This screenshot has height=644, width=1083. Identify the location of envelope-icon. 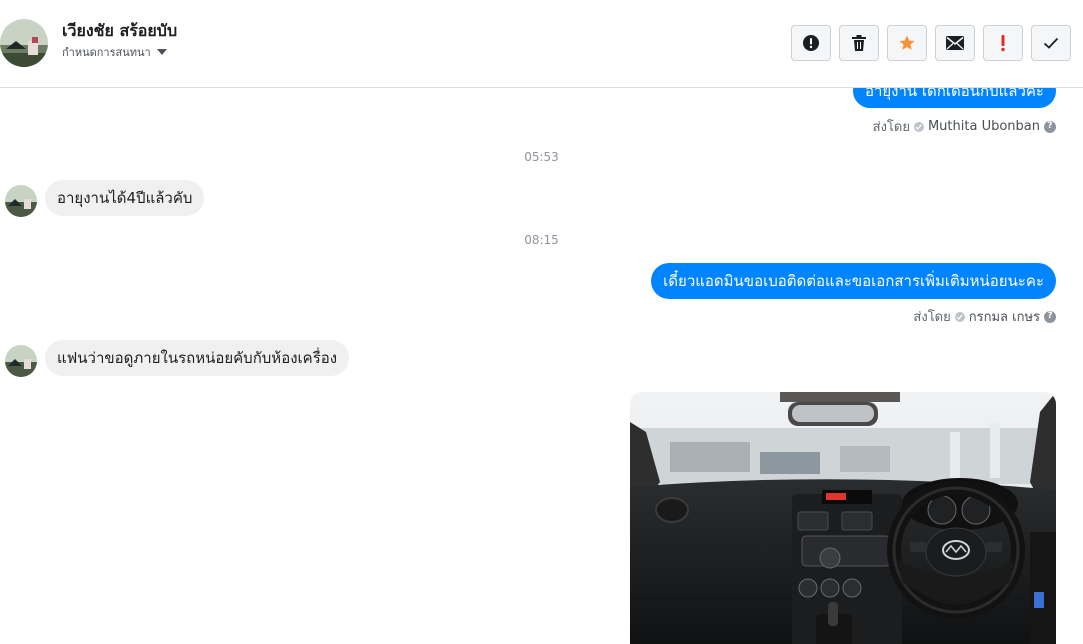
(955, 43).